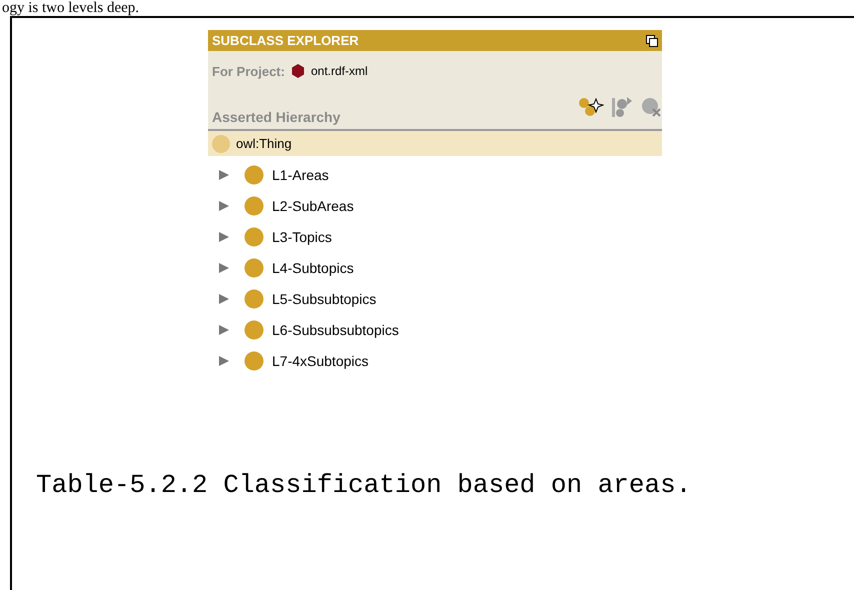 This screenshot has height=590, width=854. What do you see at coordinates (313, 206) in the screenshot?
I see `class-label: L2-SubAreas` at bounding box center [313, 206].